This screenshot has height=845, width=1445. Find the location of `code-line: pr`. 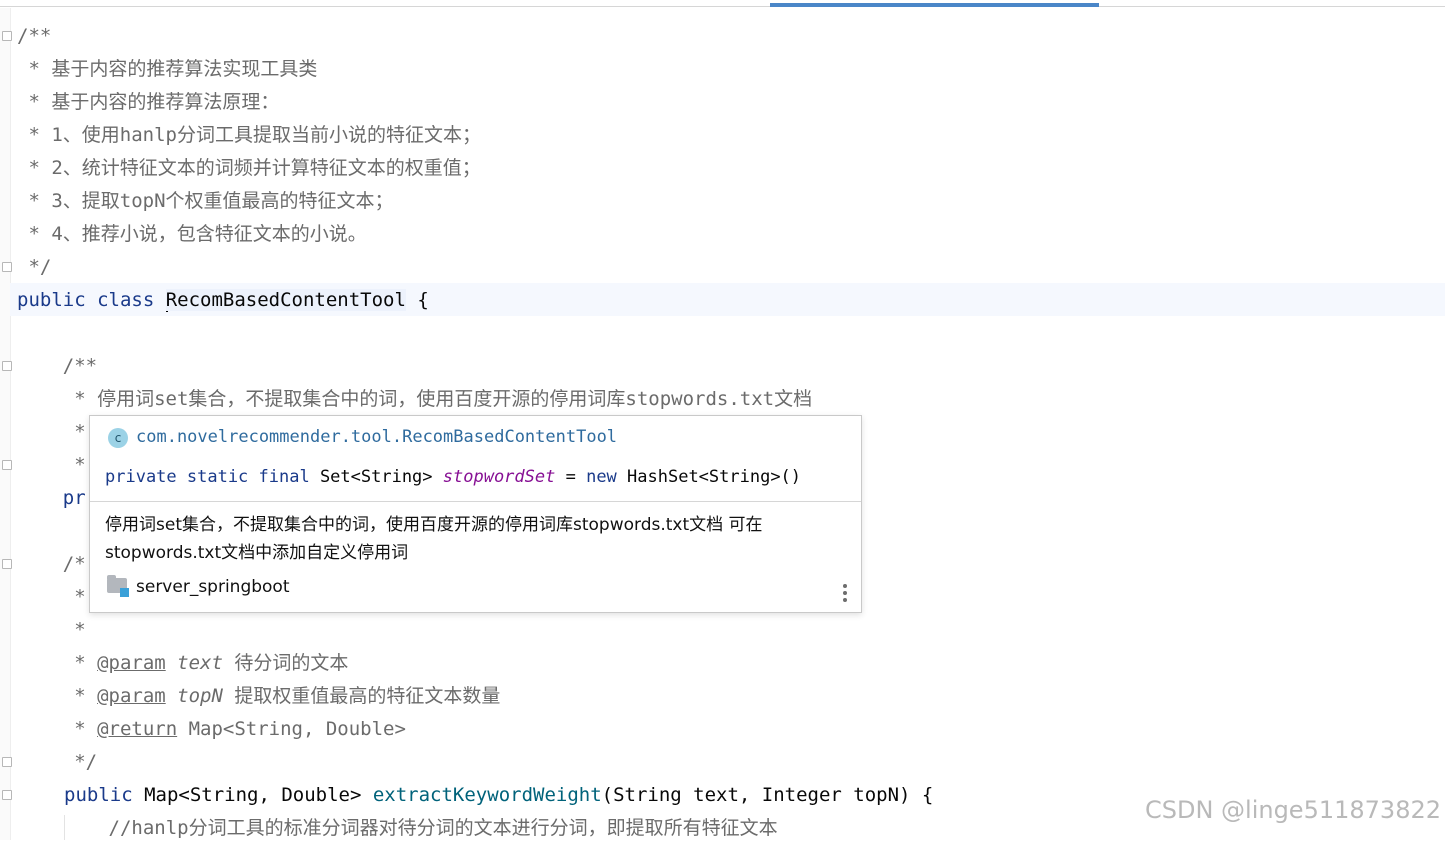

code-line: pr is located at coordinates (51, 498).